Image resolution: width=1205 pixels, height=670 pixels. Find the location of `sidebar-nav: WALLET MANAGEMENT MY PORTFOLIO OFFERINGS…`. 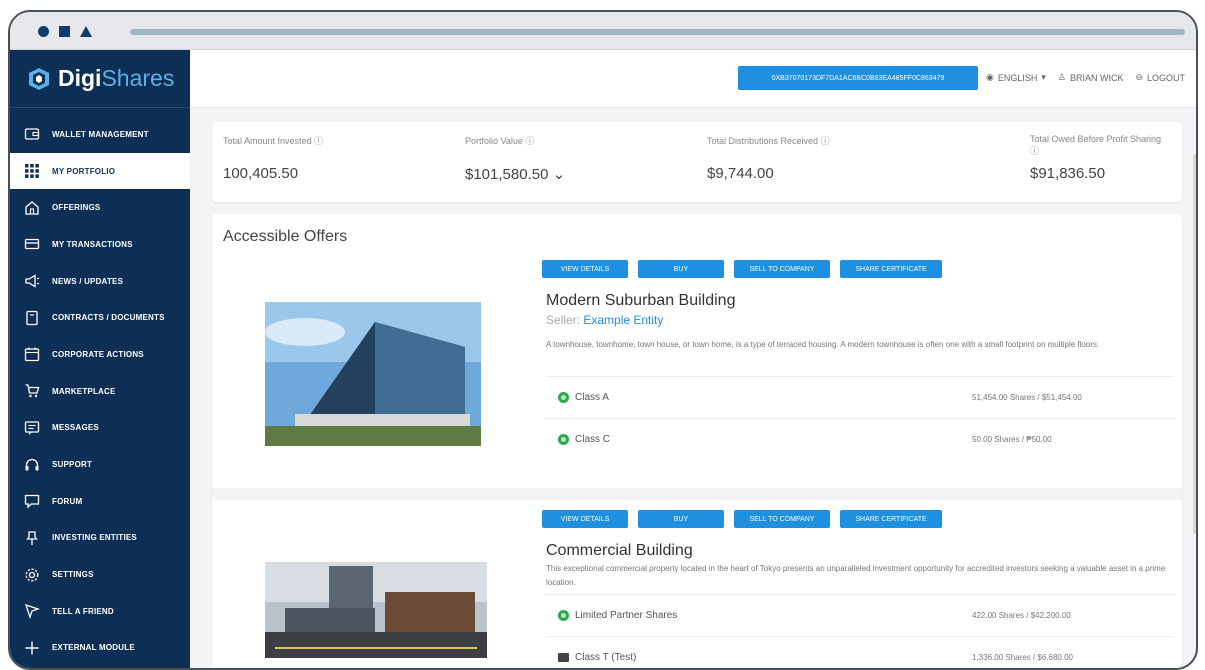

sidebar-nav: WALLET MANAGEMENT MY PORTFOLIO OFFERINGS… is located at coordinates (100, 387).